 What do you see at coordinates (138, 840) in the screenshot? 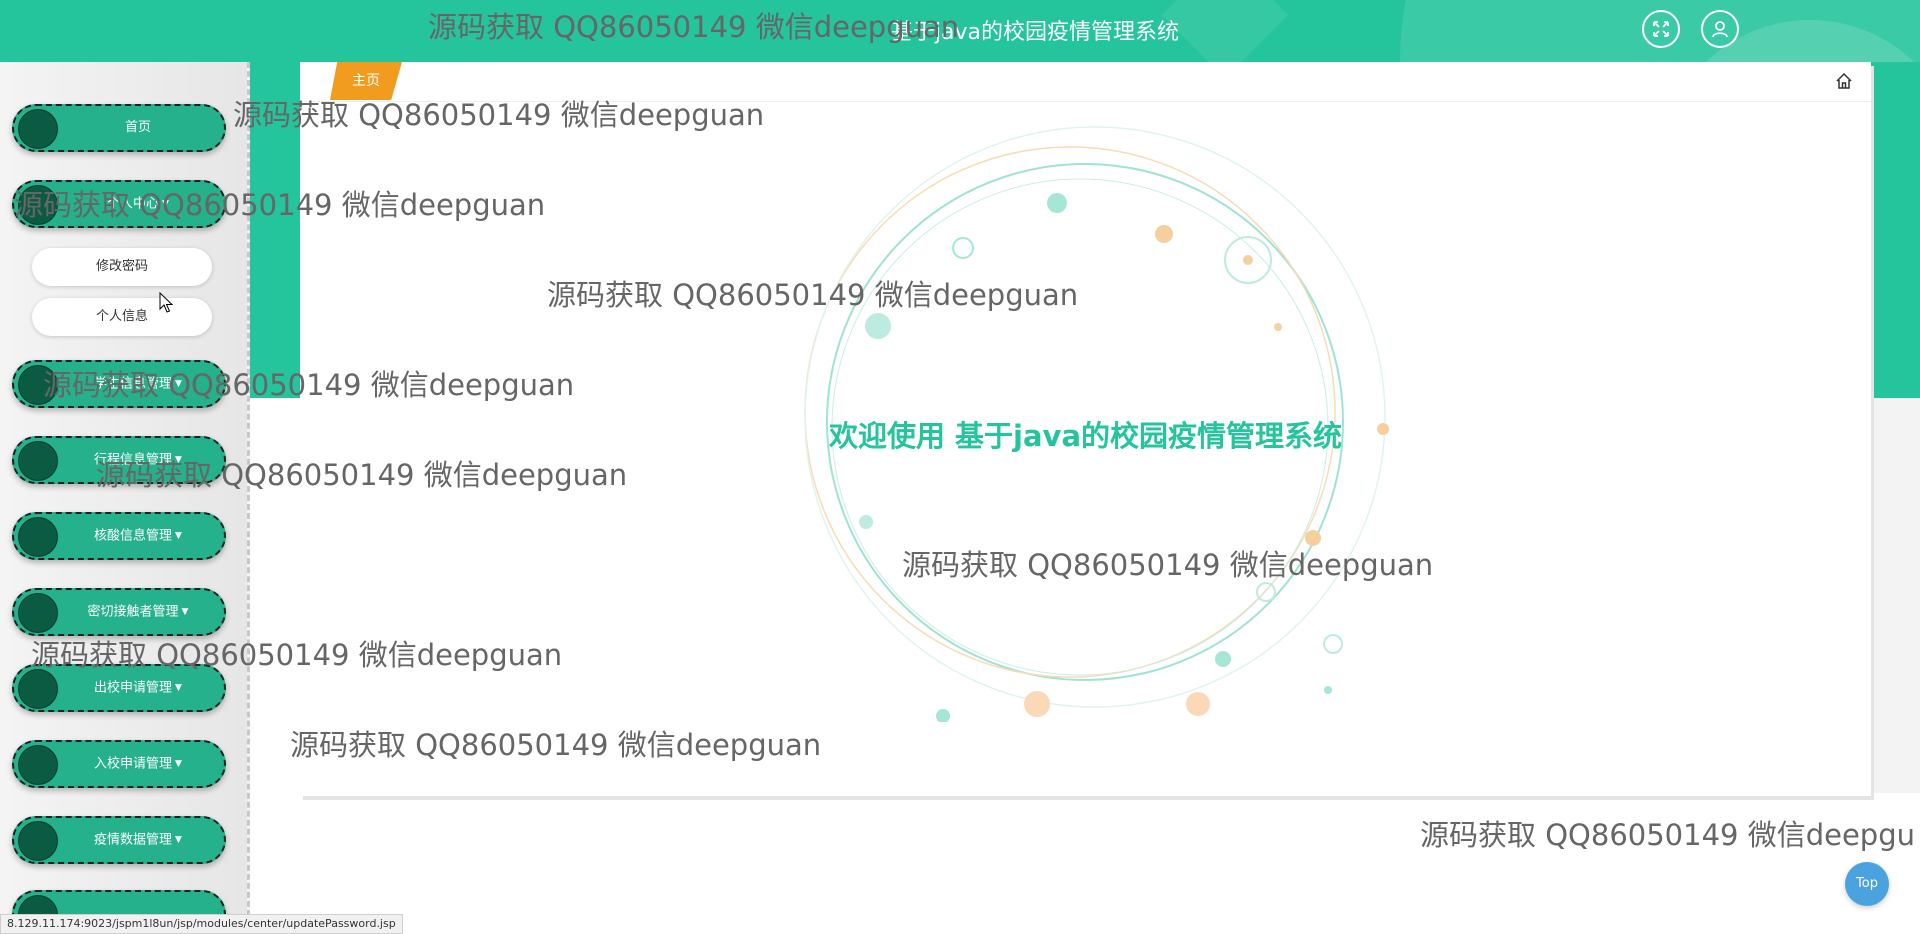
I see `sidebar-item-label: 疫情数据管理 ▼` at bounding box center [138, 840].